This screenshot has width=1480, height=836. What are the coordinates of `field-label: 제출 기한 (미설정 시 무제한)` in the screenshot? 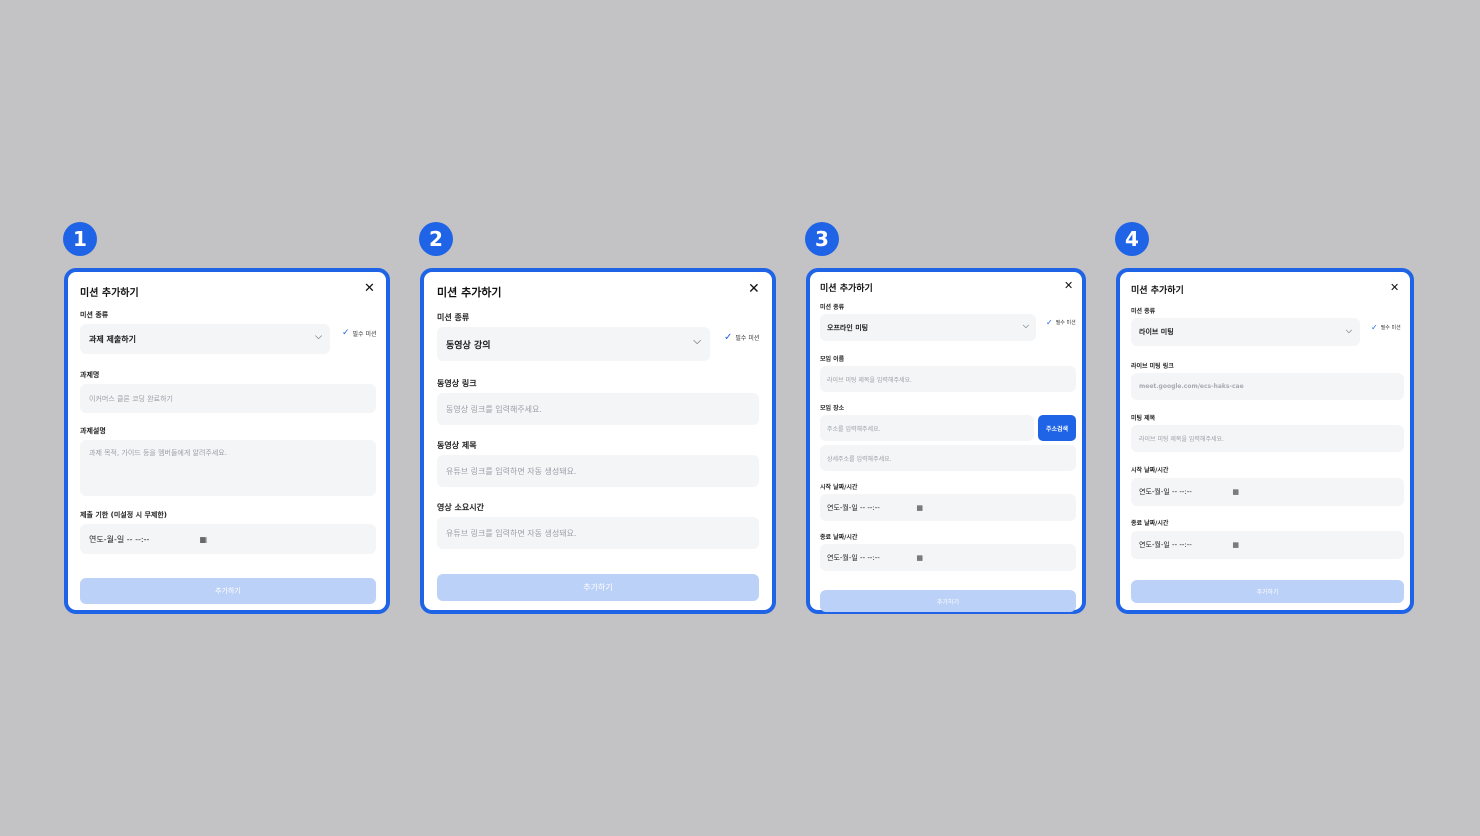 It's located at (123, 515).